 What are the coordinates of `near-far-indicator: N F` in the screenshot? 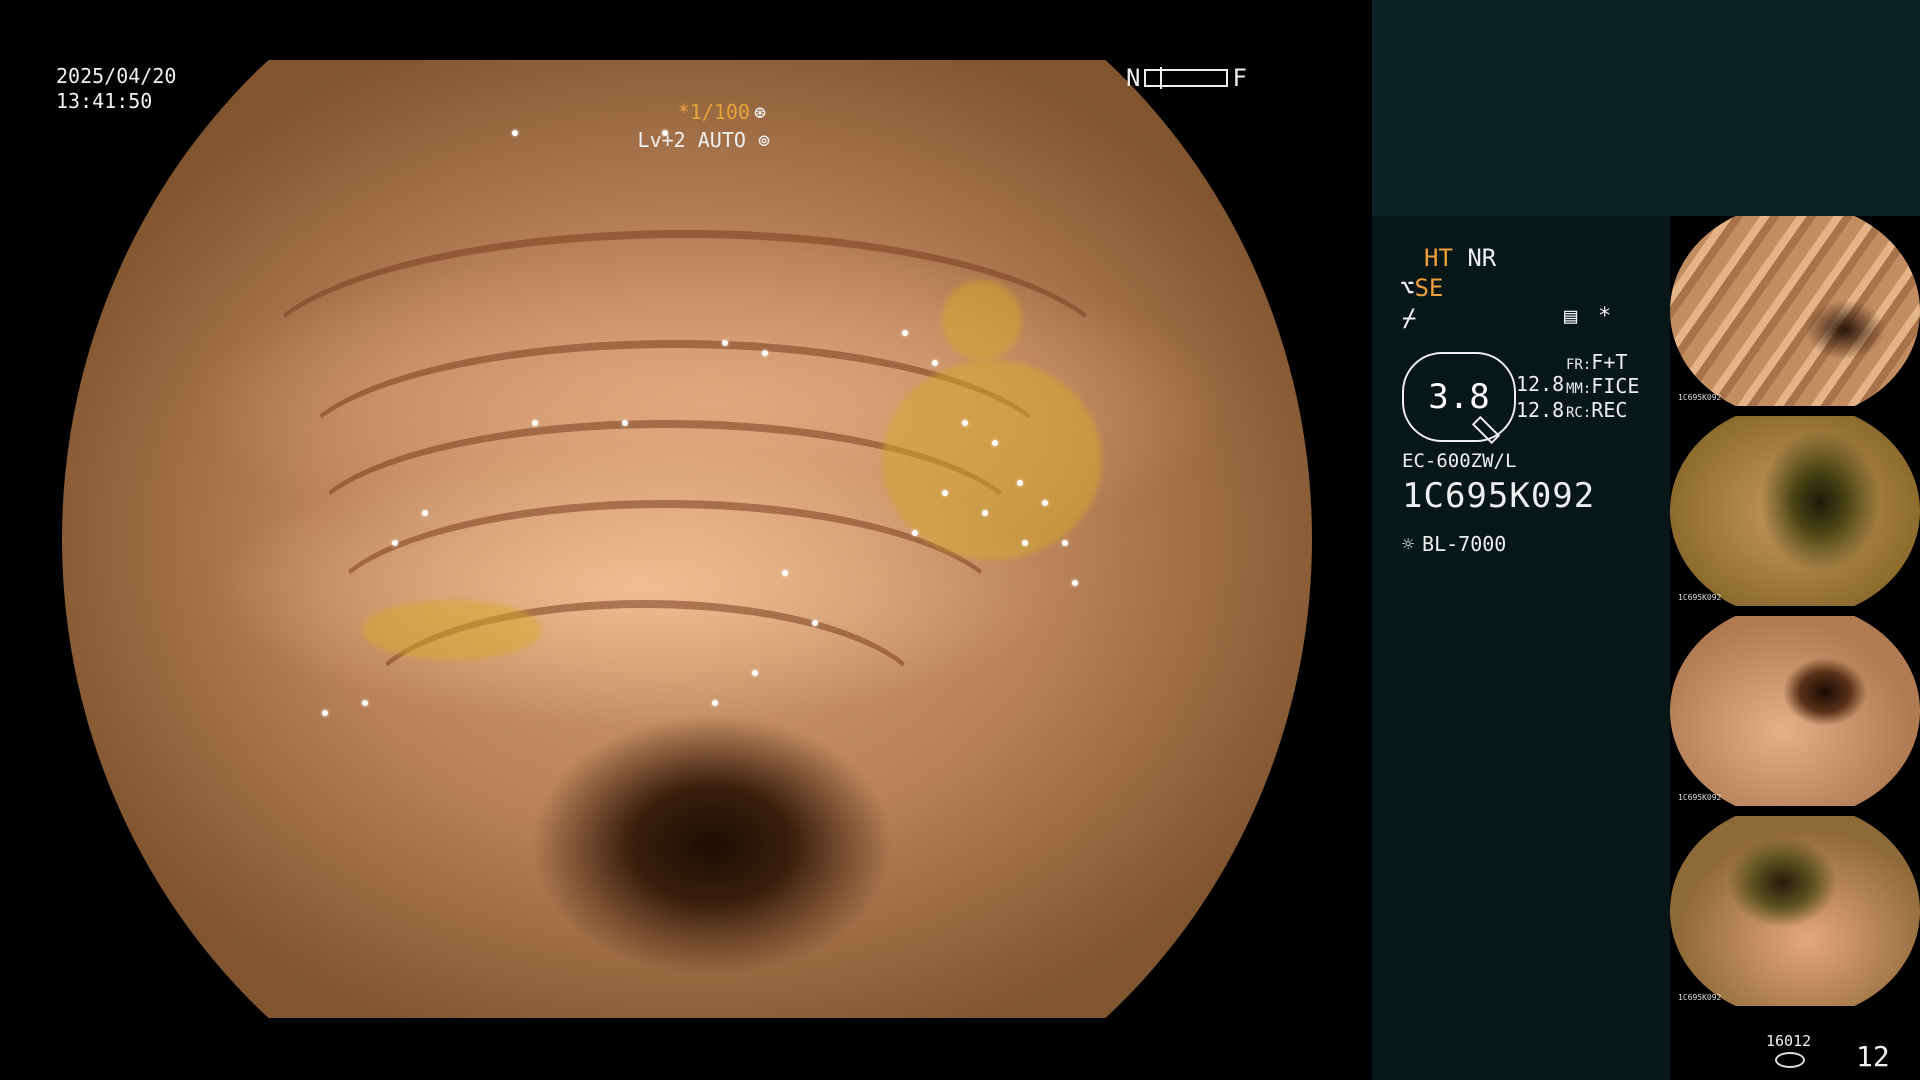 It's located at (1186, 78).